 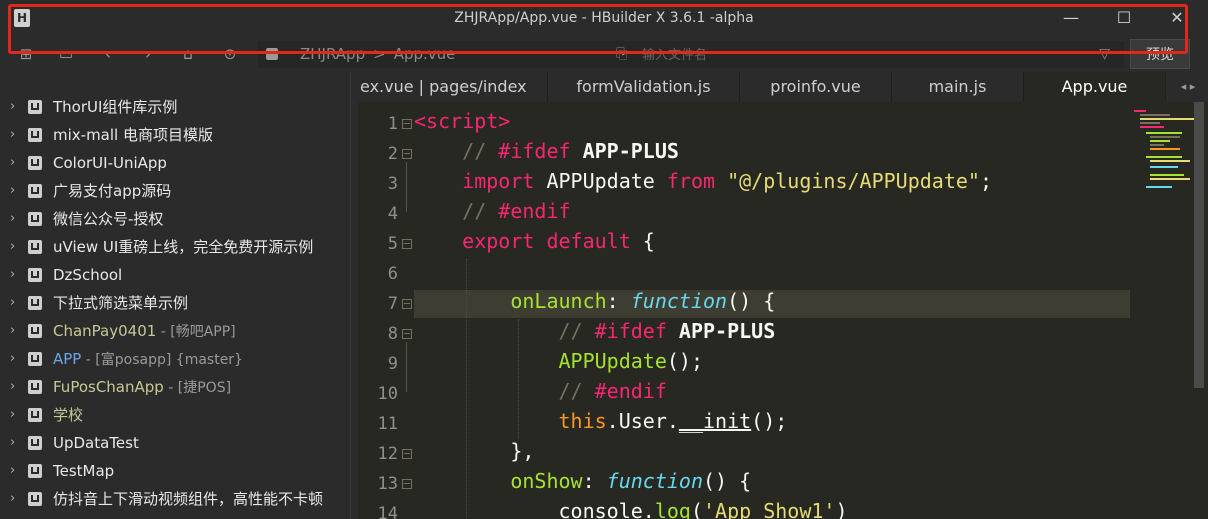 I want to click on tab-index-vue: ex.vue | pages/index, so click(x=453, y=87).